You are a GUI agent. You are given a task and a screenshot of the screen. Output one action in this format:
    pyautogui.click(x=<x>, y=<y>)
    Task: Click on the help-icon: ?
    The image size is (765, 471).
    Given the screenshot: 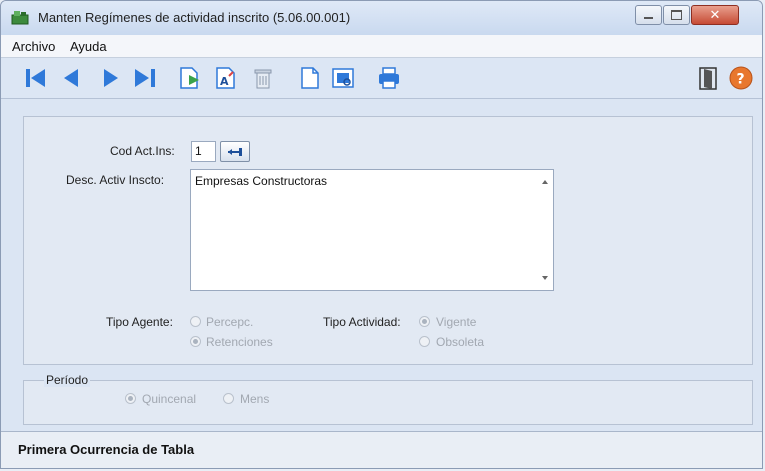 What is the action you would take?
    pyautogui.click(x=741, y=78)
    